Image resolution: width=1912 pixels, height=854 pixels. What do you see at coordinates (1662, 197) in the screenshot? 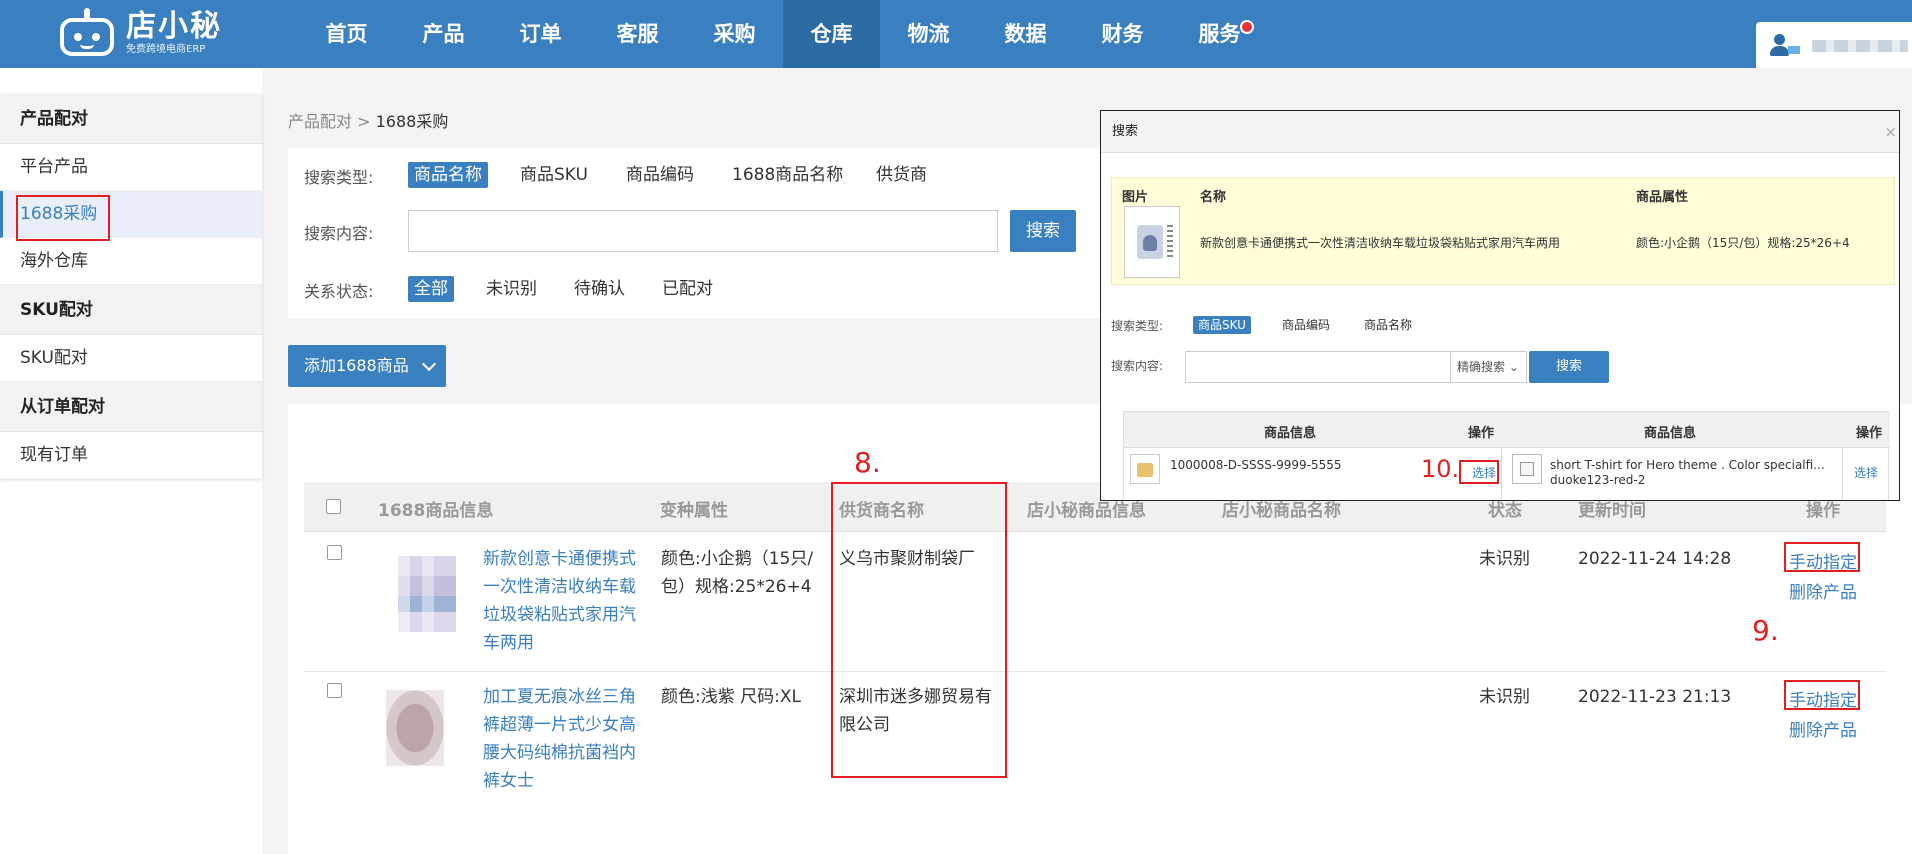
I see `col-attr-label: 商品属性` at bounding box center [1662, 197].